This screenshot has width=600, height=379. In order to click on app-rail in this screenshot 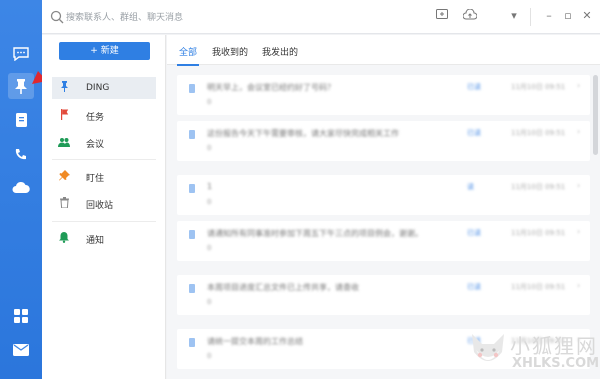, I will do `click(21, 189)`.